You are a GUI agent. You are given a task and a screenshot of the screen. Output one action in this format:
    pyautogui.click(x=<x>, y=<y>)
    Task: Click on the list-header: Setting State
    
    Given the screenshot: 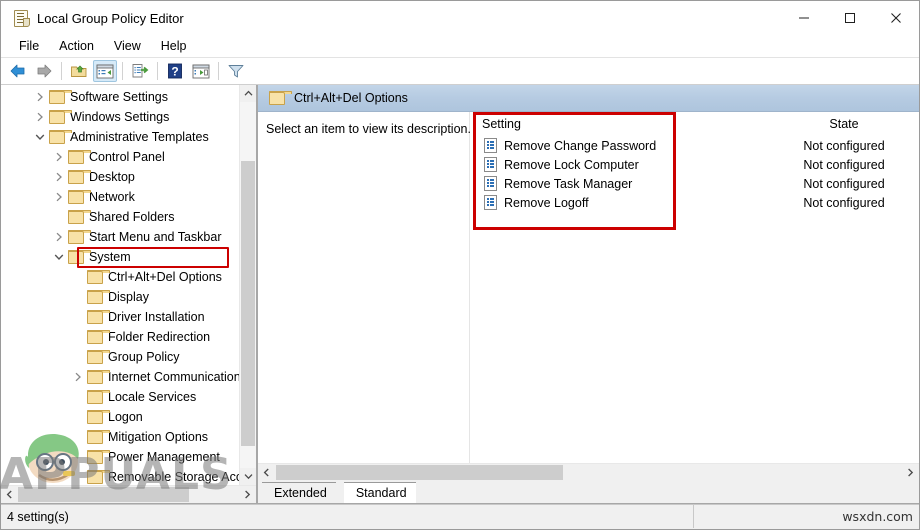 What is the action you would take?
    pyautogui.click(x=694, y=124)
    